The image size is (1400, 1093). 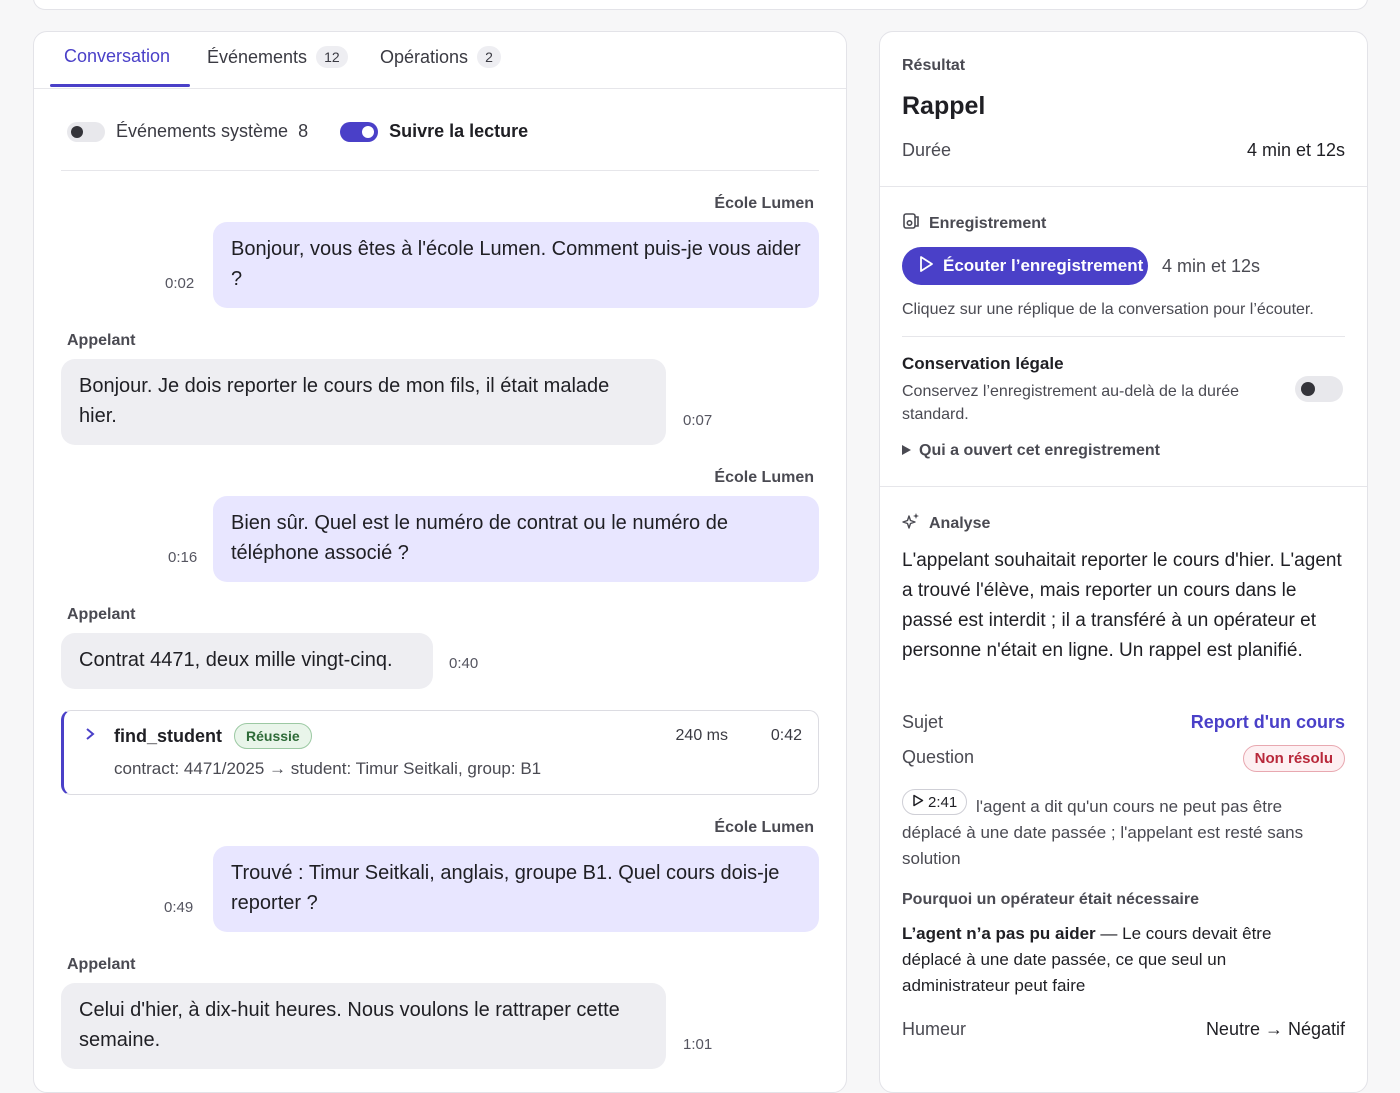 I want to click on recording-length: 4 min et 12s, so click(x=1211, y=266).